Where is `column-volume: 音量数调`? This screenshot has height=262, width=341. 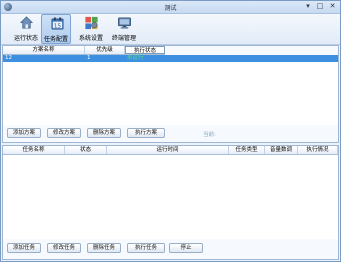 column-volume: 音量数调 is located at coordinates (281, 150).